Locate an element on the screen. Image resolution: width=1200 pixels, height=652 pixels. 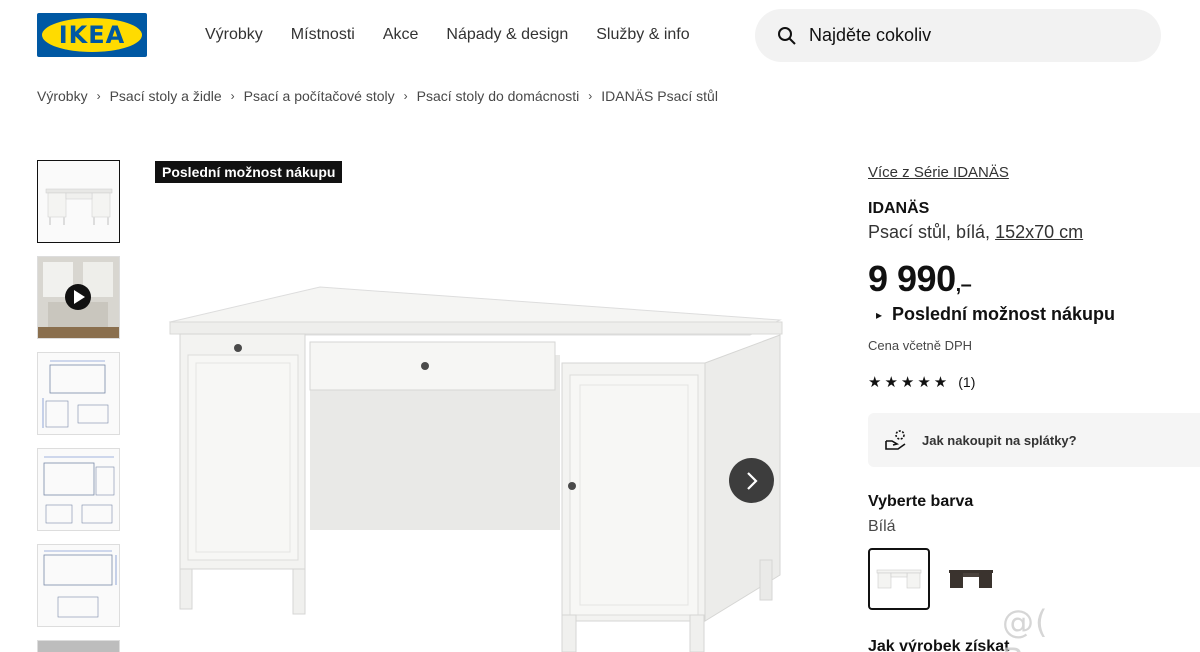
vat-note: Cena včetně DPH is located at coordinates (920, 345).